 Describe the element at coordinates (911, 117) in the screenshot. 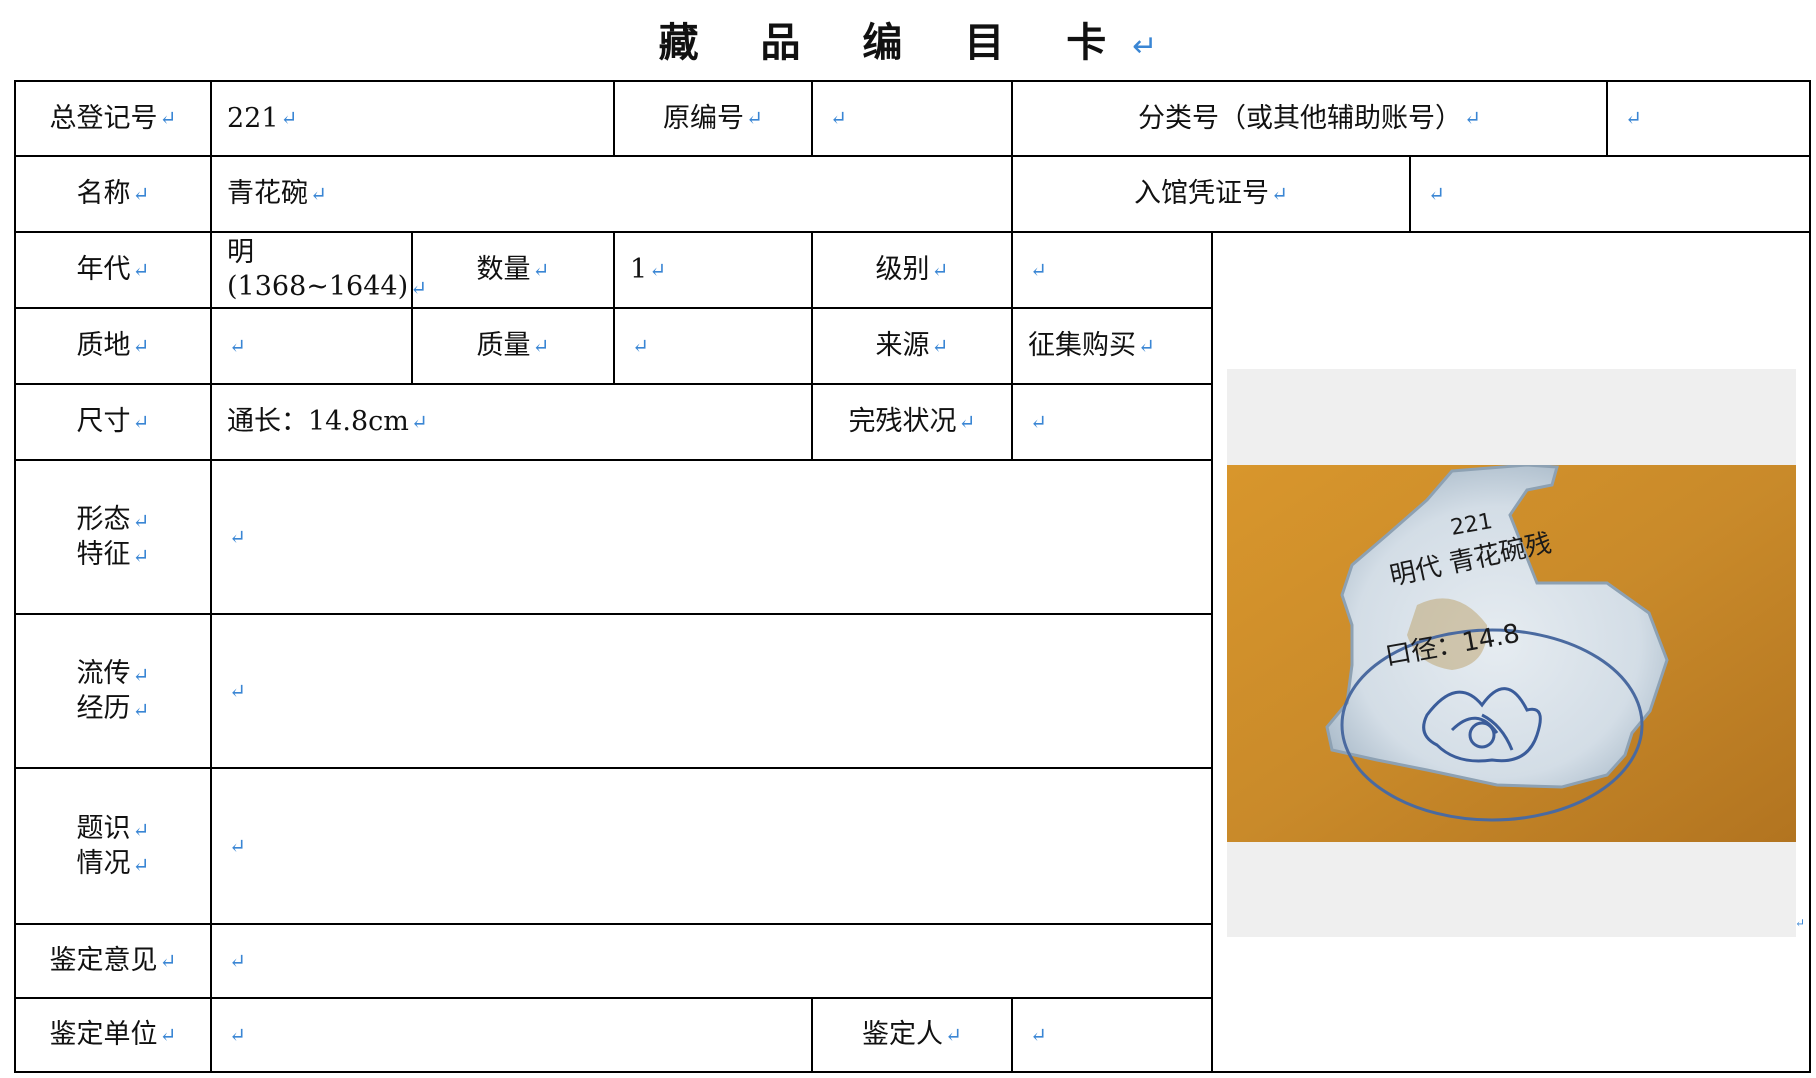

I see `value-original-no: ↵` at that location.